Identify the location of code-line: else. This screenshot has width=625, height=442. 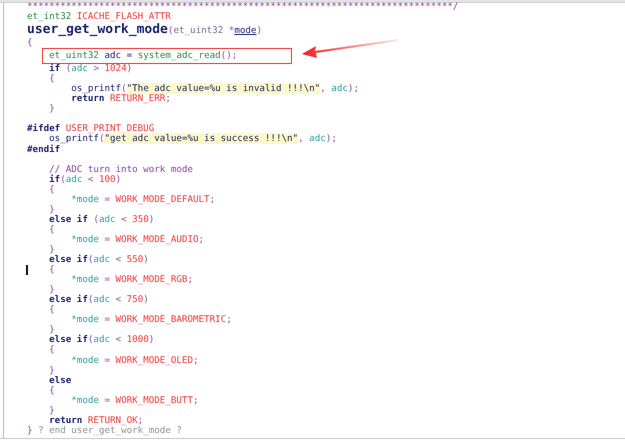
(60, 380).